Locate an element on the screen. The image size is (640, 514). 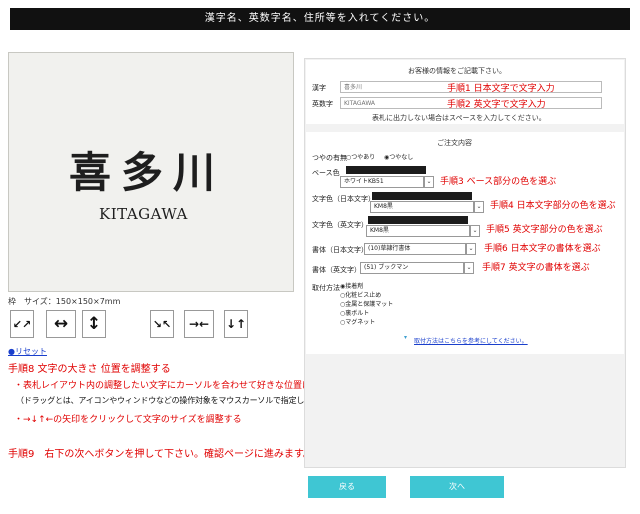
jp-text-color-swatch is located at coordinates (422, 196).